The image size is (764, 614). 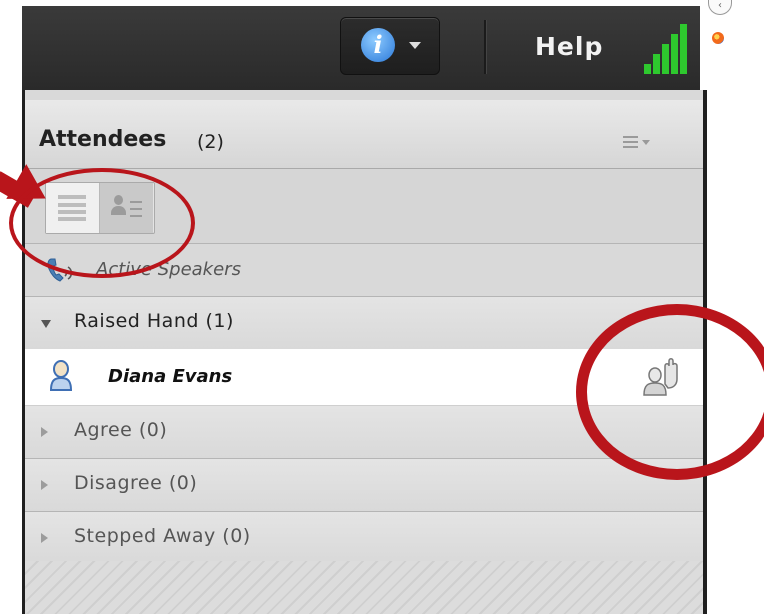 I want to click on caret-down-icon, so click(x=46, y=324).